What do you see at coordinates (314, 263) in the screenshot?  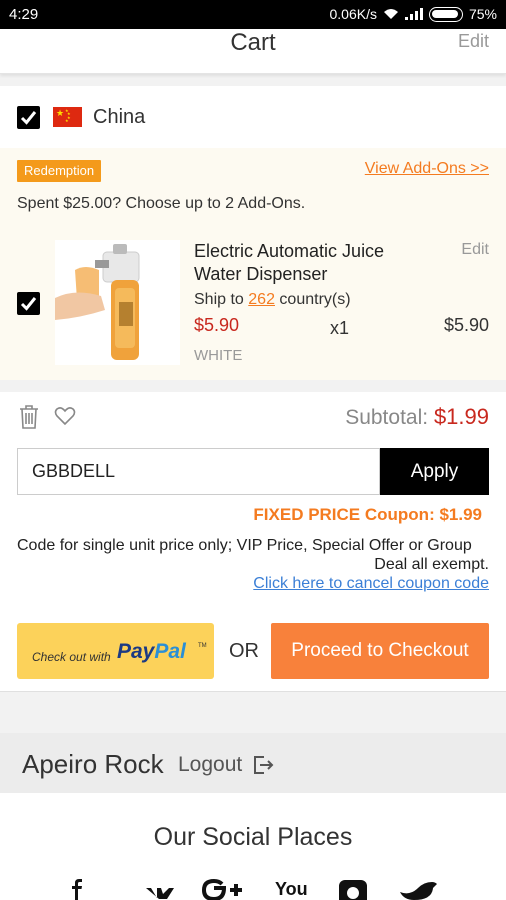 I see `product-name: Electric Automatic Juice Water Dispenser` at bounding box center [314, 263].